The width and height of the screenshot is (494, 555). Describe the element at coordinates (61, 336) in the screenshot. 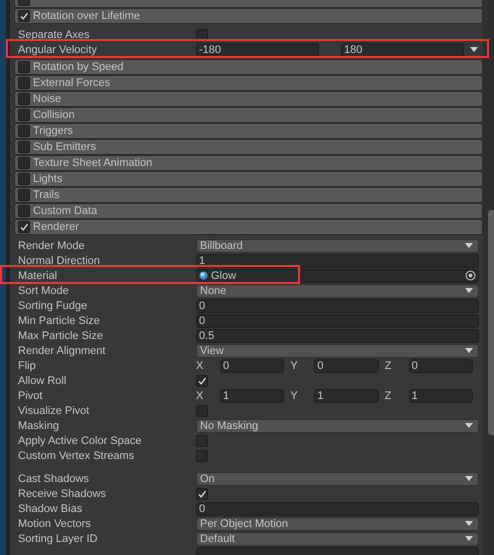

I see `property-label: Max Particle Size` at that location.